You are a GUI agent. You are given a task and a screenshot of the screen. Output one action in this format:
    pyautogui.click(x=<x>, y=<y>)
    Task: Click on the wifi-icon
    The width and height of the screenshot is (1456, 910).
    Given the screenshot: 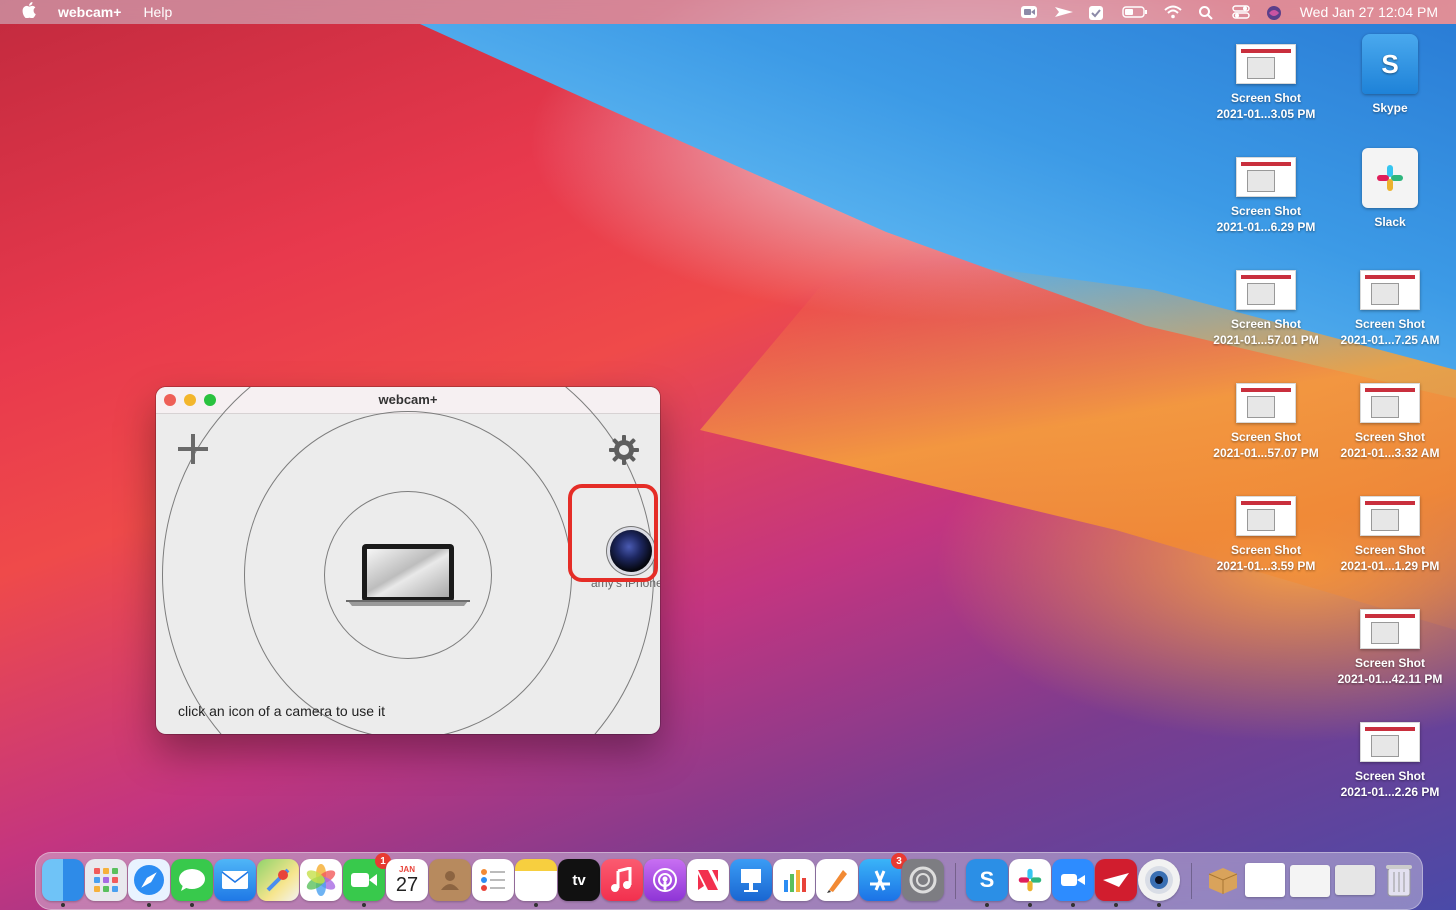 What is the action you would take?
    pyautogui.click(x=1173, y=12)
    